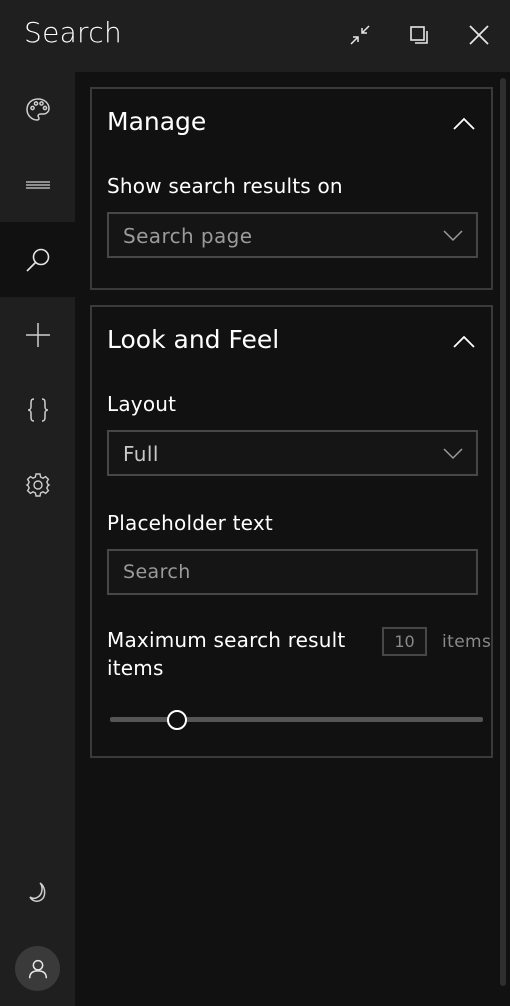  Describe the element at coordinates (73, 32) in the screenshot. I see `window-title: Search` at that location.